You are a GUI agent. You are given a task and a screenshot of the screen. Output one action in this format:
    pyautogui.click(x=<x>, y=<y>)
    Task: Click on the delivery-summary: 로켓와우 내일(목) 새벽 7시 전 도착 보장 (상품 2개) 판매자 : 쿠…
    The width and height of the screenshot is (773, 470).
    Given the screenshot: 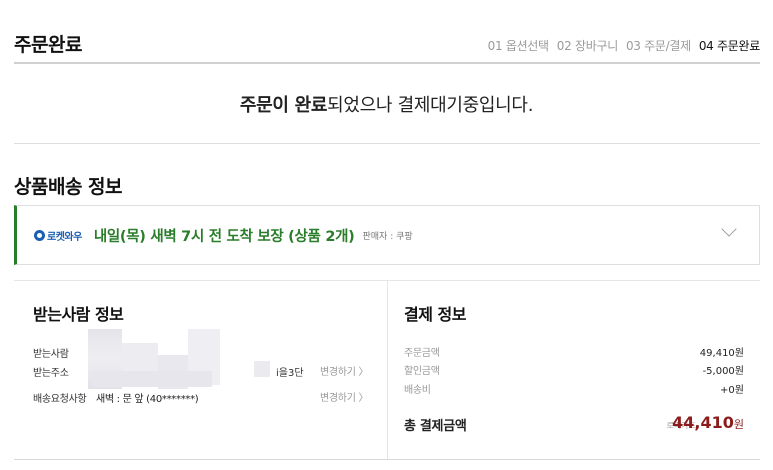 What is the action you would take?
    pyautogui.click(x=387, y=235)
    